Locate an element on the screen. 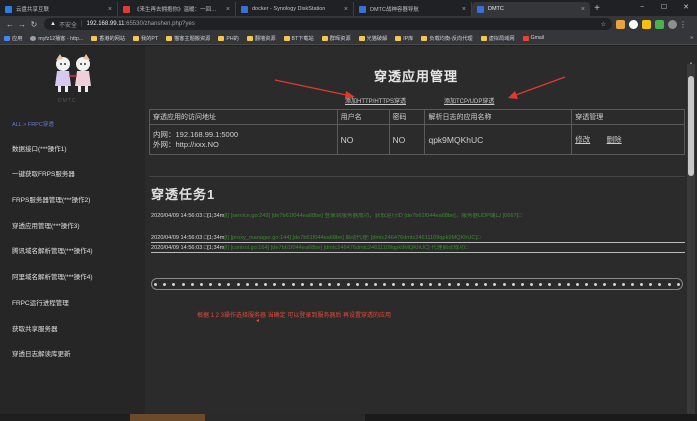  sidebar-item-shared-servers: 获取共享服务器 is located at coordinates (35, 328).